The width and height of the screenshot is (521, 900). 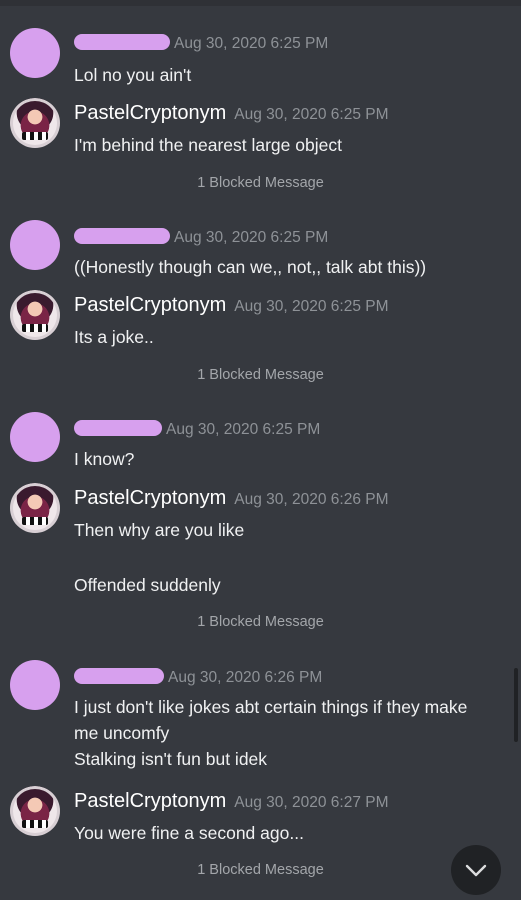 What do you see at coordinates (208, 145) in the screenshot?
I see `message-text: I'm behind the nearest large object` at bounding box center [208, 145].